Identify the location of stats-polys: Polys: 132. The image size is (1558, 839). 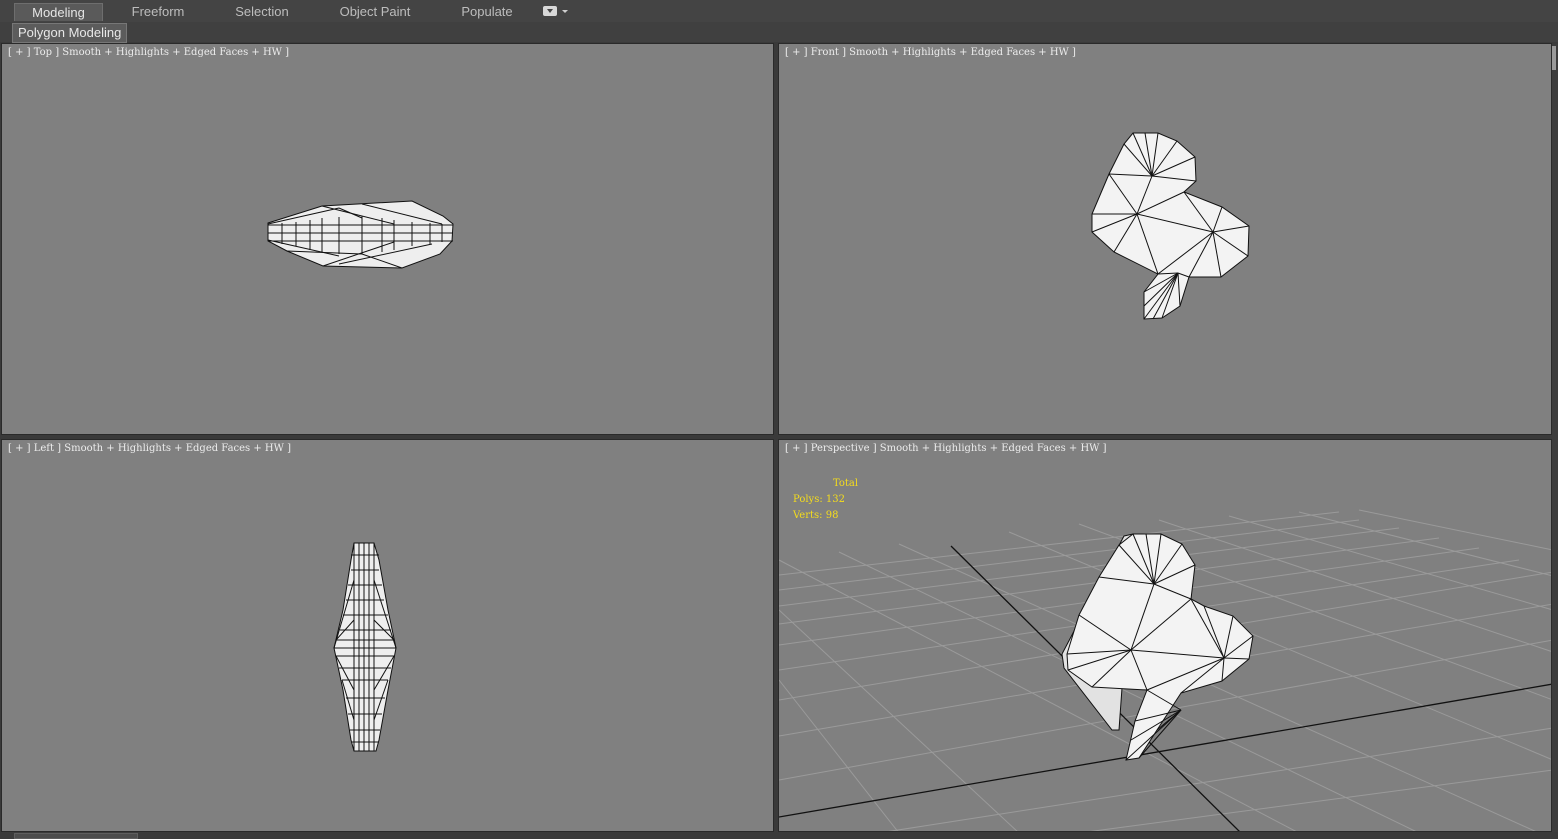
(825, 500).